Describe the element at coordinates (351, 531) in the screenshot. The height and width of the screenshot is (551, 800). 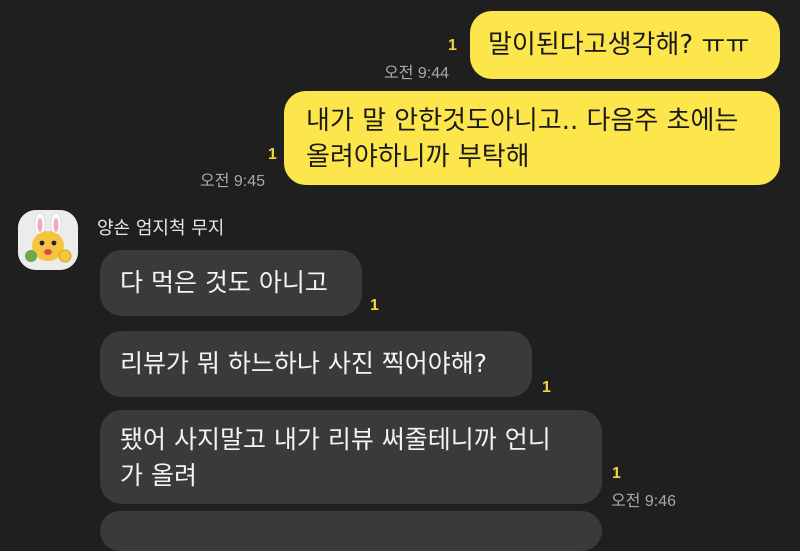
I see `incoming-message-partial` at that location.